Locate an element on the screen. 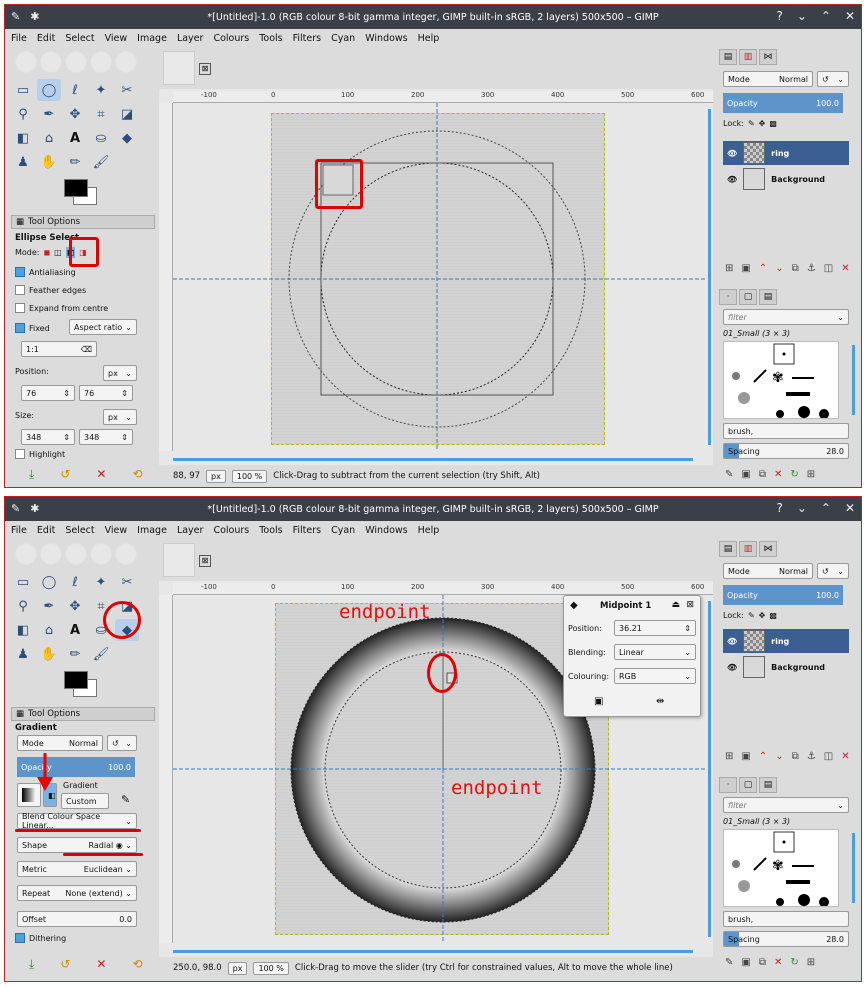 Image resolution: width=868 pixels, height=988 pixels. fixed-checkbox is located at coordinates (20, 328).